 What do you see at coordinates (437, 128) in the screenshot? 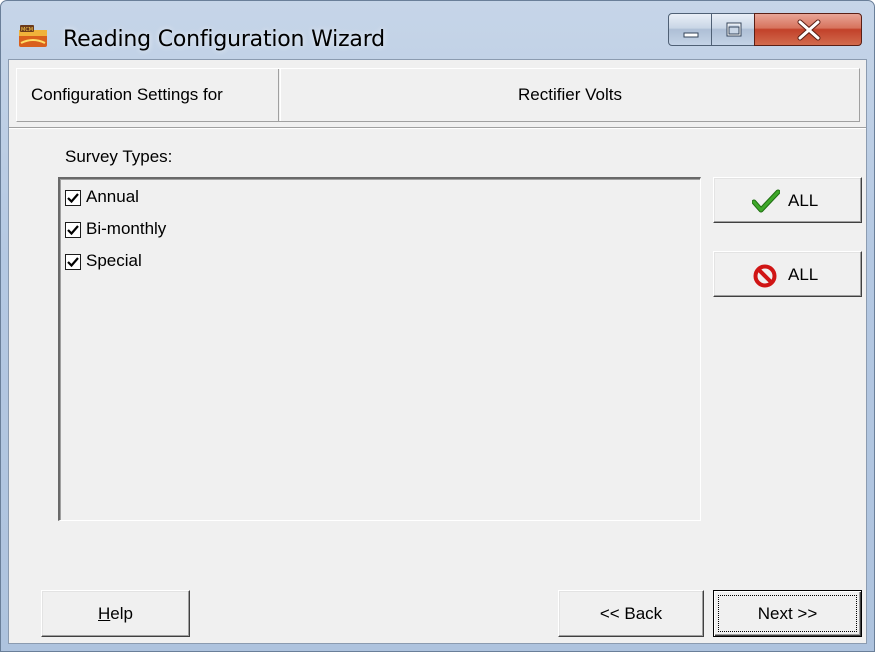
I see `divider` at bounding box center [437, 128].